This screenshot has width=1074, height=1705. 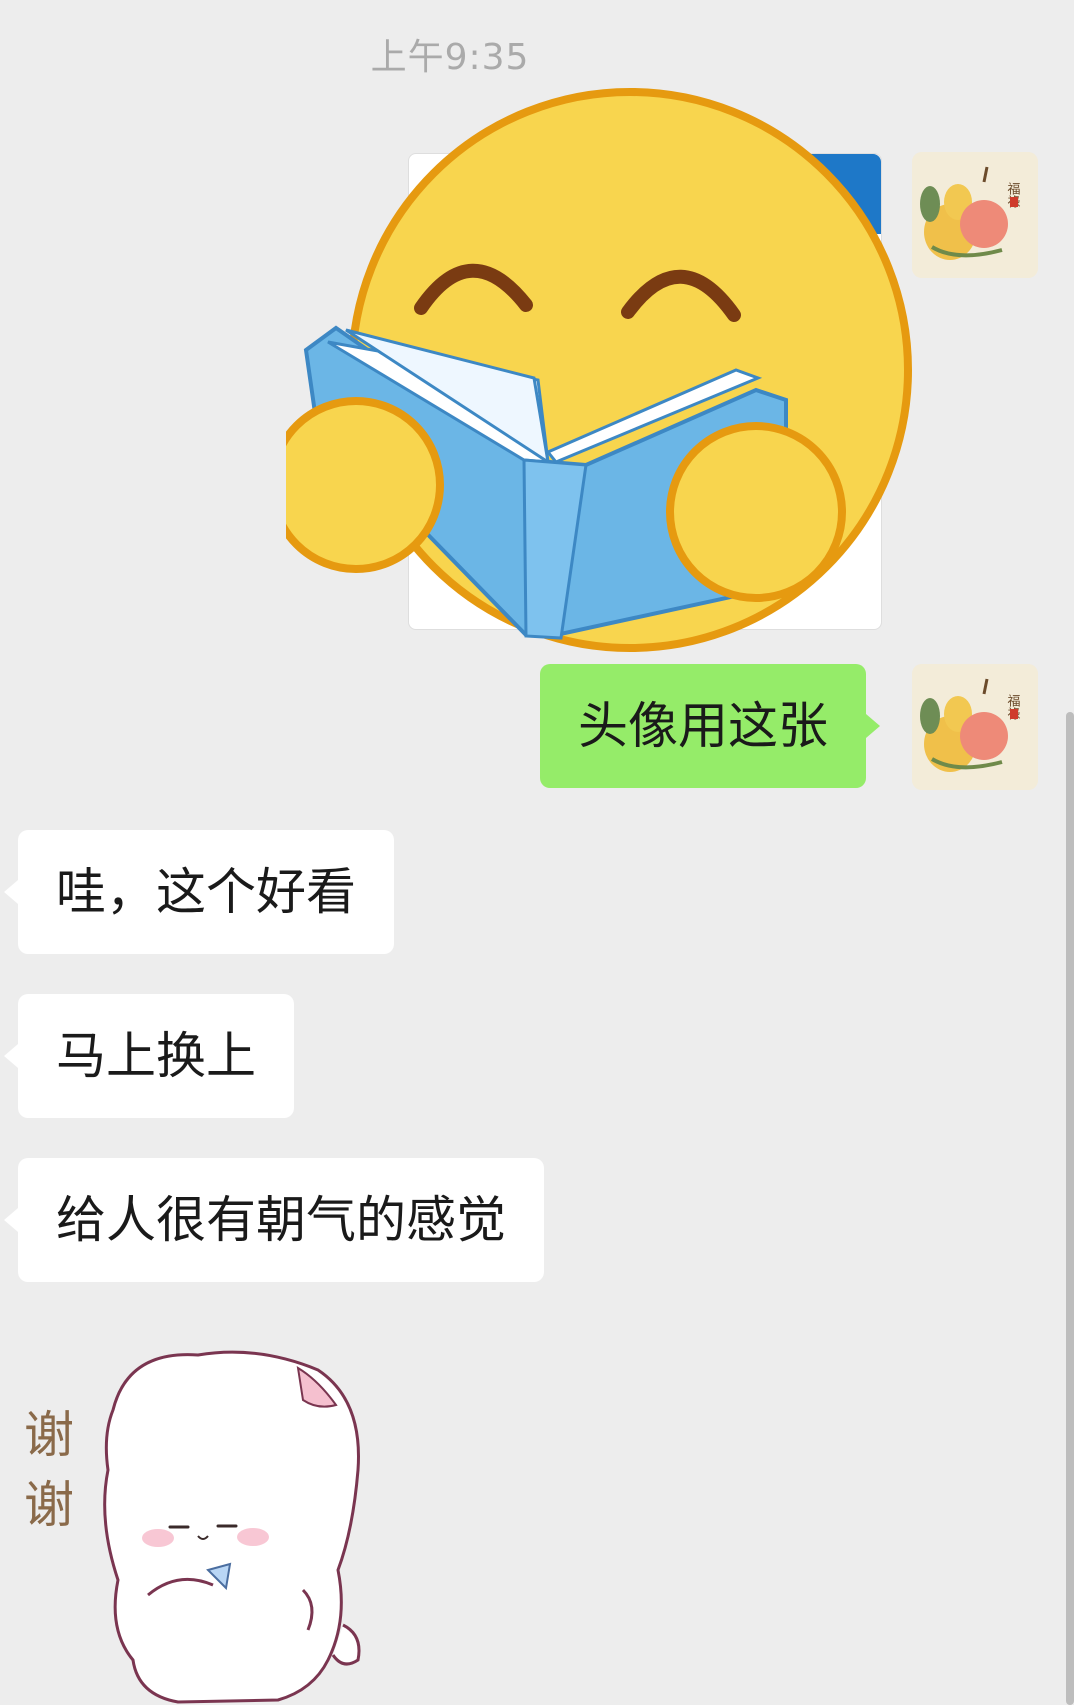 I want to click on white-cat-icon, so click(x=232, y=1527).